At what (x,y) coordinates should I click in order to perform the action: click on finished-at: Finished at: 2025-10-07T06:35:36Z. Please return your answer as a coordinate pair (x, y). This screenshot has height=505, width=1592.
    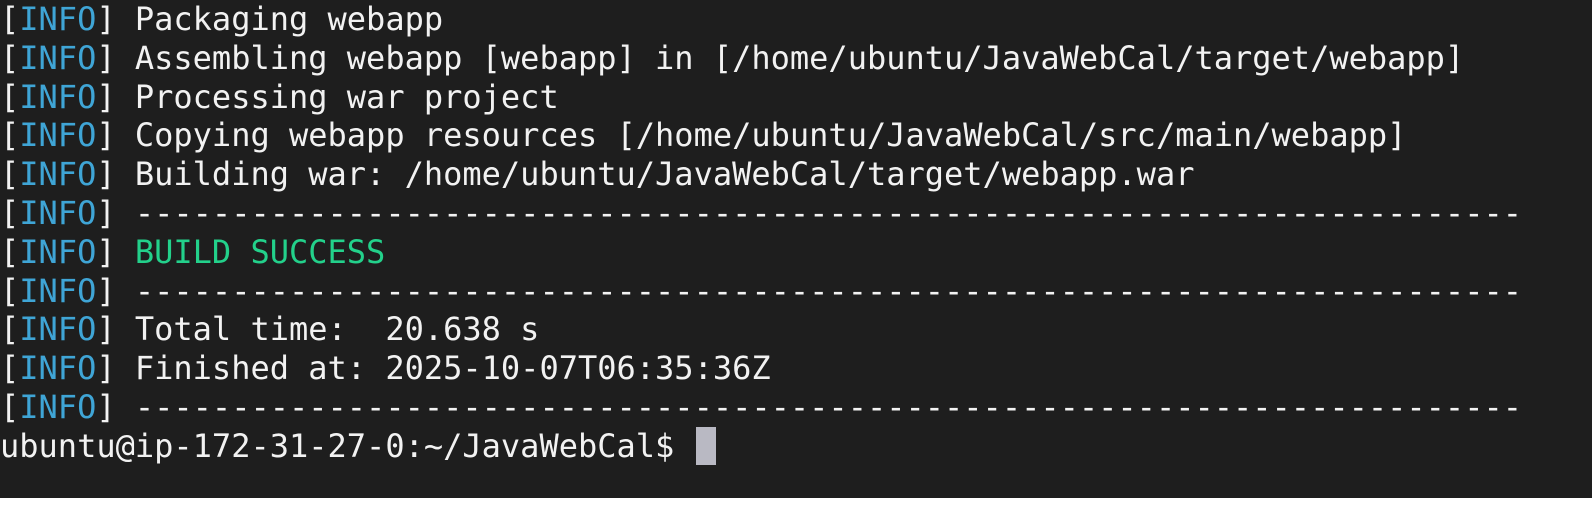
    Looking at the image, I should click on (452, 368).